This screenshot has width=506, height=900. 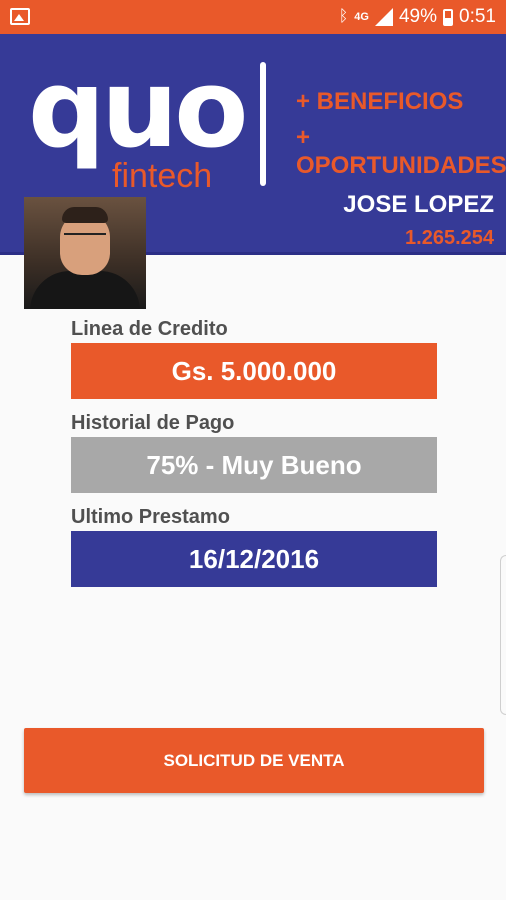 What do you see at coordinates (418, 204) in the screenshot?
I see `user-name: JOSE LOPEZ` at bounding box center [418, 204].